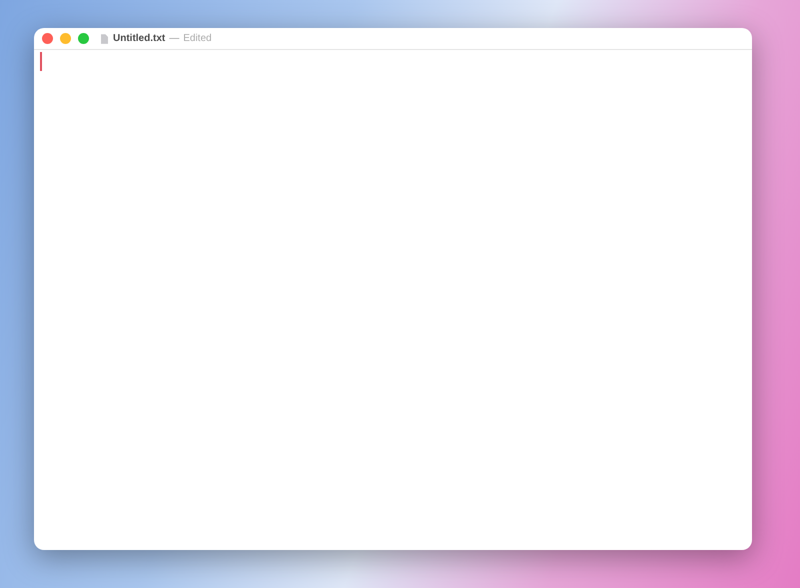 The image size is (800, 588). I want to click on window-title: Untitled.txt, so click(139, 38).